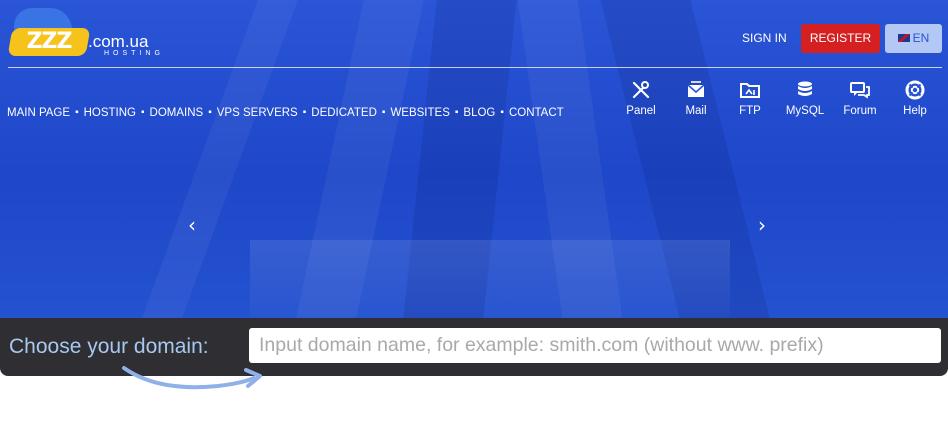  Describe the element at coordinates (110, 113) in the screenshot. I see `nav-hosting: HOSTING` at that location.